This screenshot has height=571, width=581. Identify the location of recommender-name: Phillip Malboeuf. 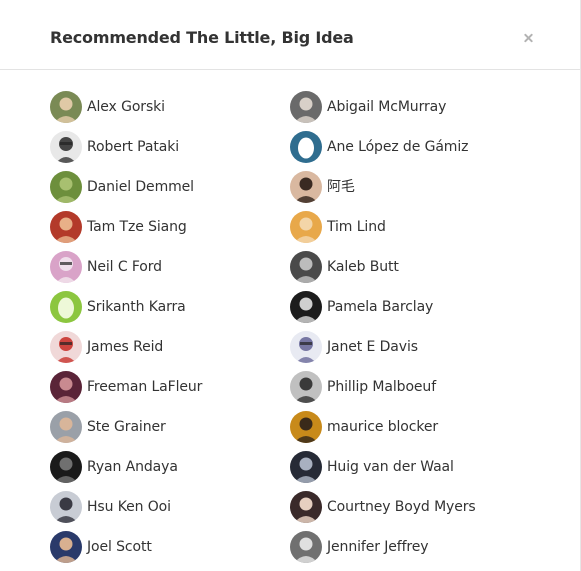
(381, 387).